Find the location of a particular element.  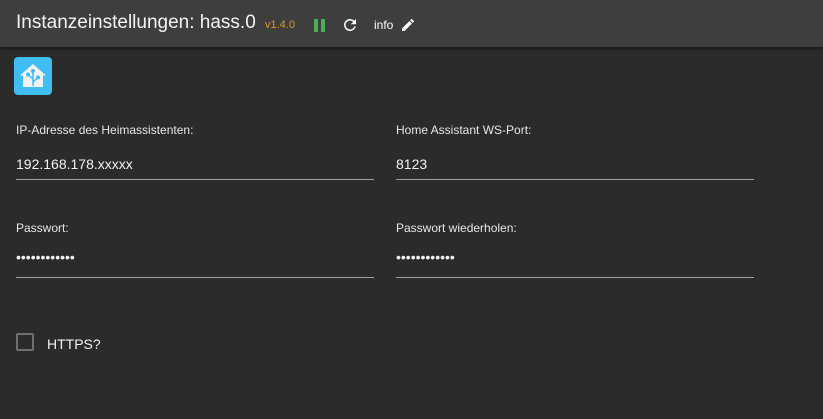

info-link: info is located at coordinates (383, 25).